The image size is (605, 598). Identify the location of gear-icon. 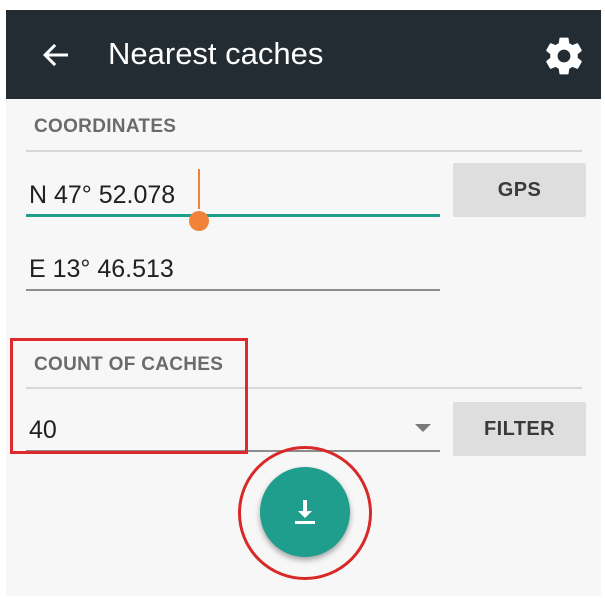
(564, 56).